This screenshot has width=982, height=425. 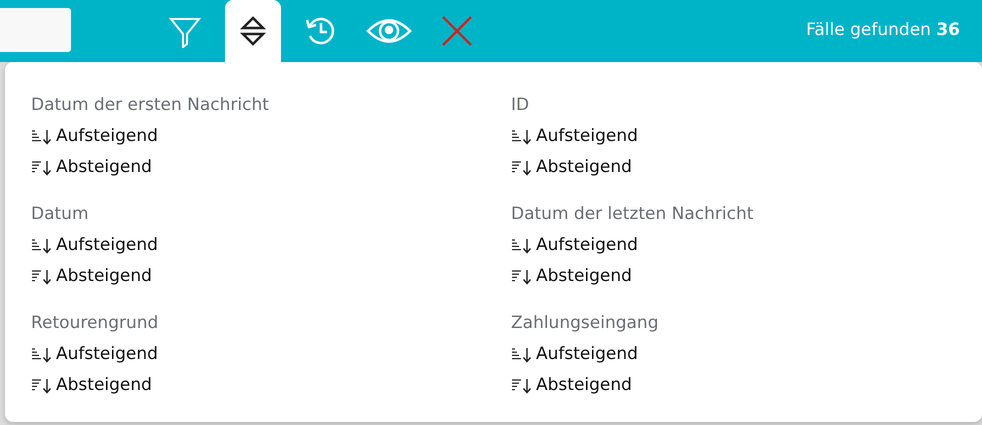 I want to click on toolbar-tab, so click(x=253, y=31).